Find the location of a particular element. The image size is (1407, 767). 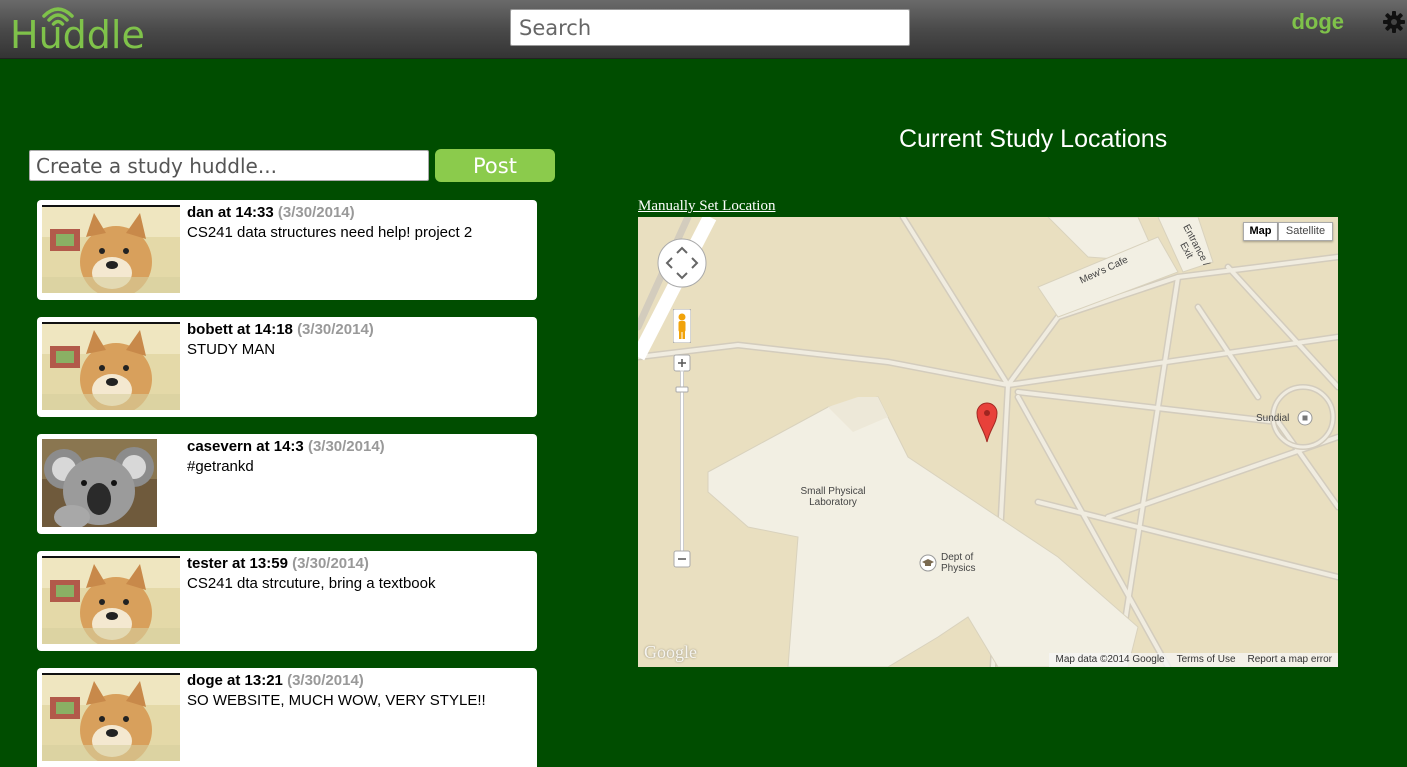

koala-avatar-icon is located at coordinates (99, 483).